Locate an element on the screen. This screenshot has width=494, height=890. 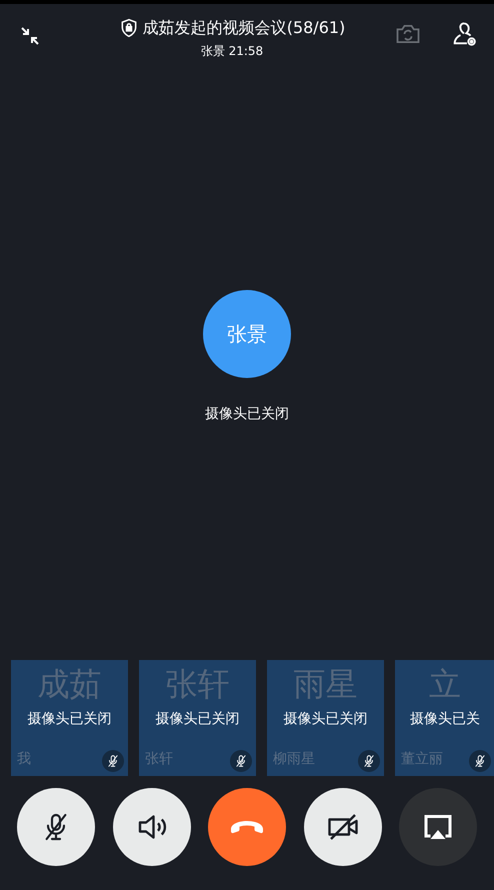
speaker-avatar: 张景 is located at coordinates (247, 334).